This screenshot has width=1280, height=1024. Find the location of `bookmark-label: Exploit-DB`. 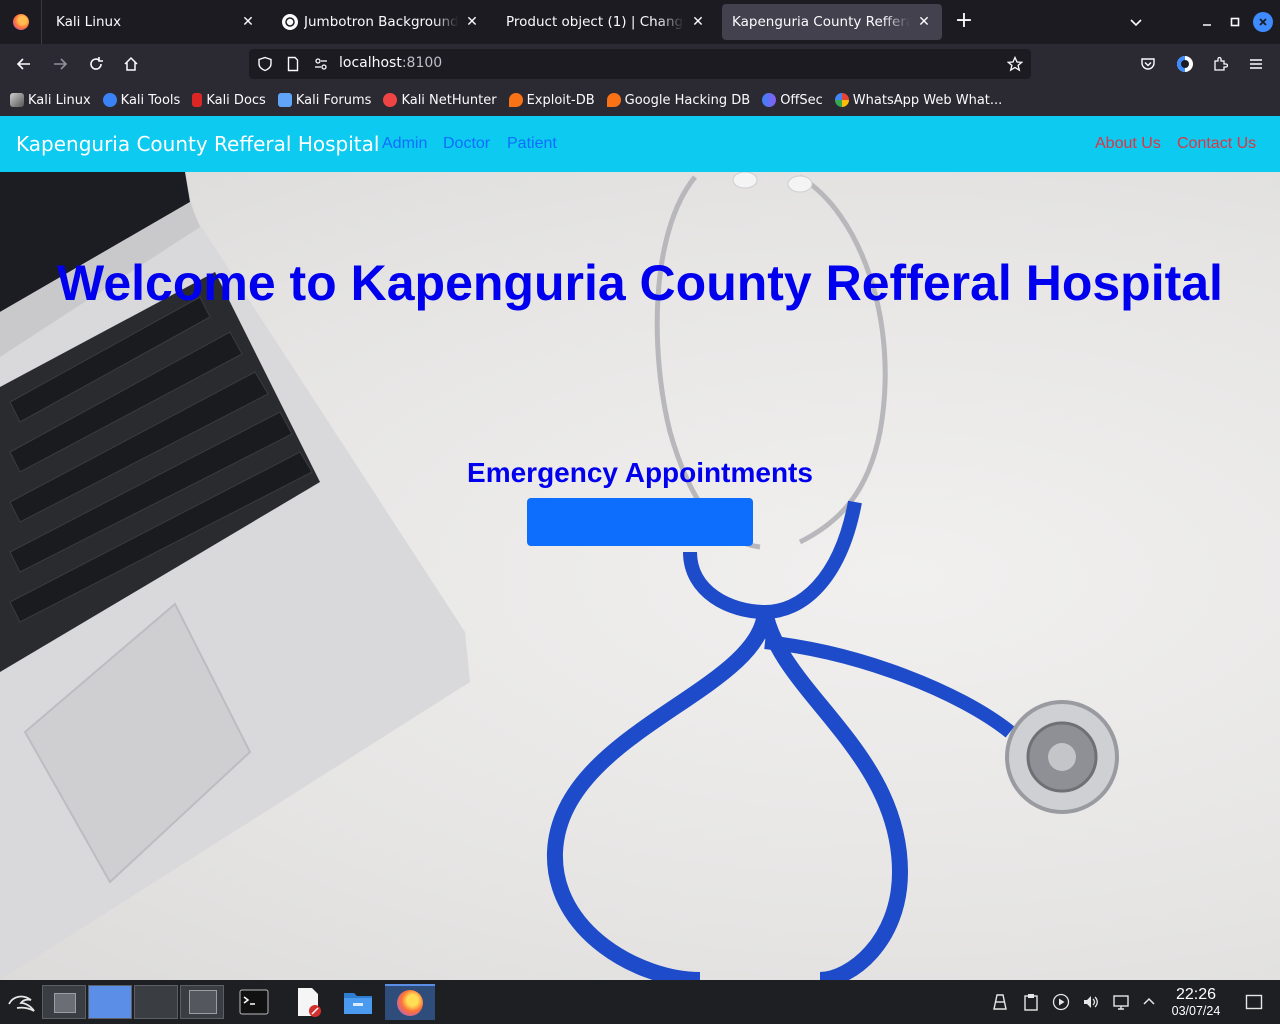

bookmark-label: Exploit-DB is located at coordinates (560, 100).